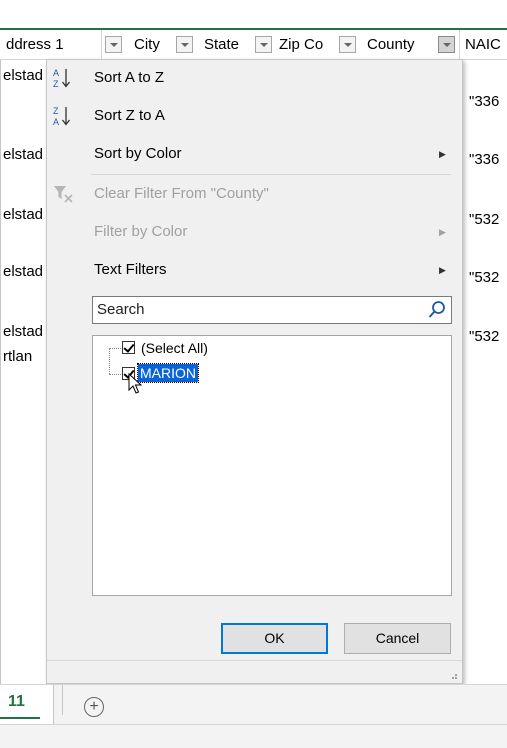 The height and width of the screenshot is (748, 507). Describe the element at coordinates (94, 707) in the screenshot. I see `add-sheet-icon: +` at that location.